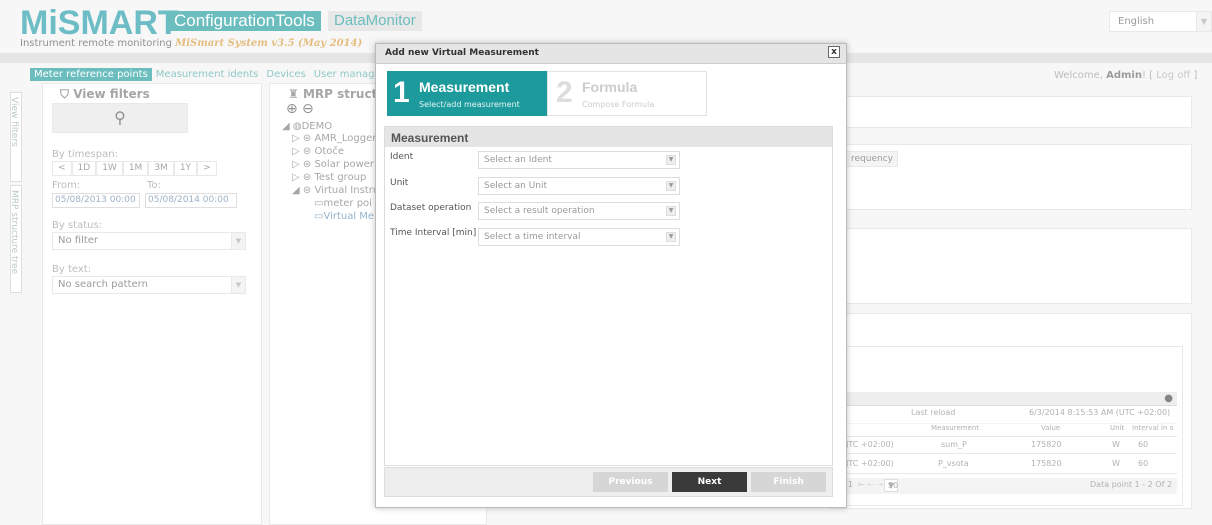 This screenshot has width=1212, height=525. I want to click on time-interval-label: Time Interval [min], so click(433, 233).